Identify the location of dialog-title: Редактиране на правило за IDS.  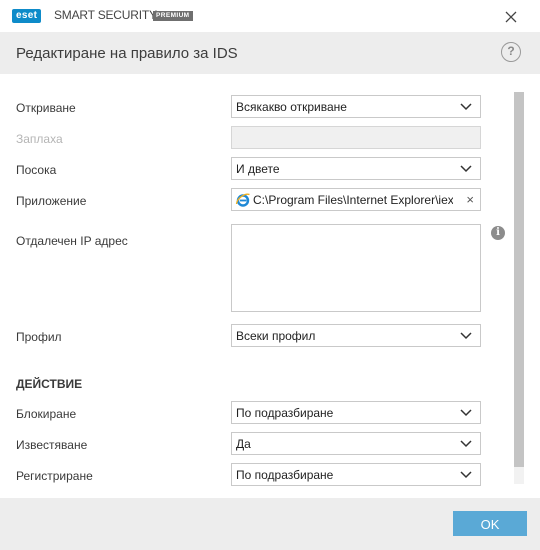
(127, 53).